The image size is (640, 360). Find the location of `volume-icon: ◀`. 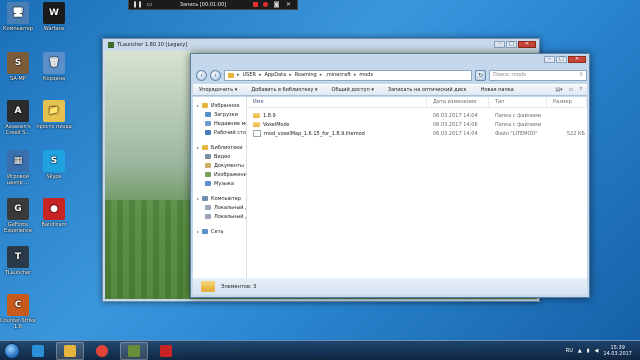

volume-icon: ◀ is located at coordinates (597, 351).